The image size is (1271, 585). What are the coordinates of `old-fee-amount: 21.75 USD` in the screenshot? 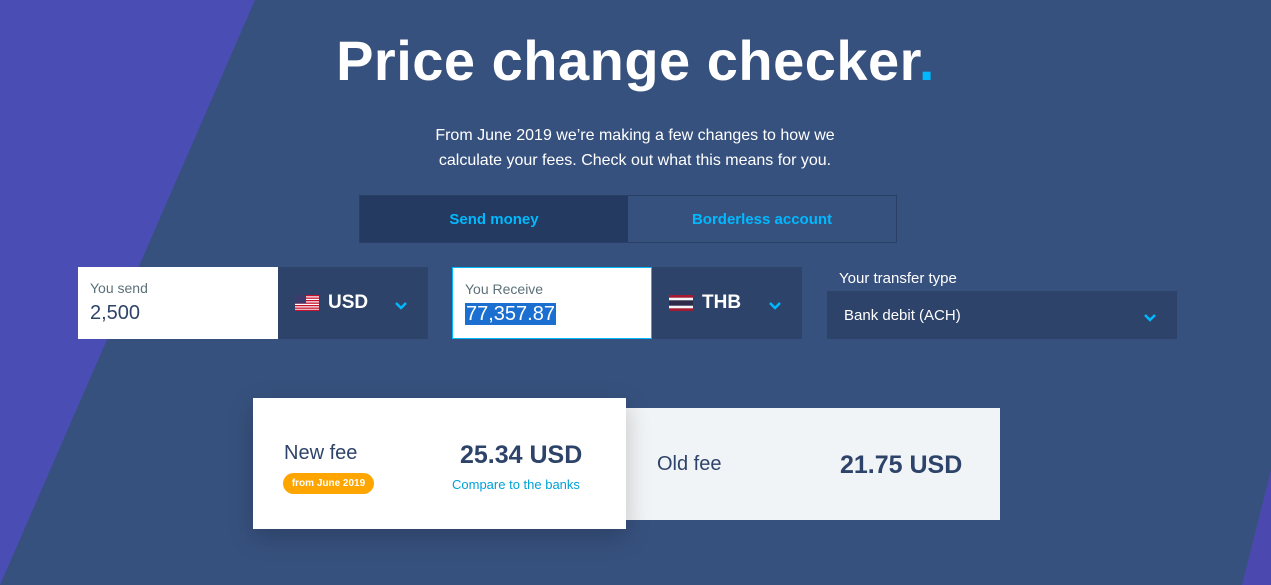 It's located at (901, 465).